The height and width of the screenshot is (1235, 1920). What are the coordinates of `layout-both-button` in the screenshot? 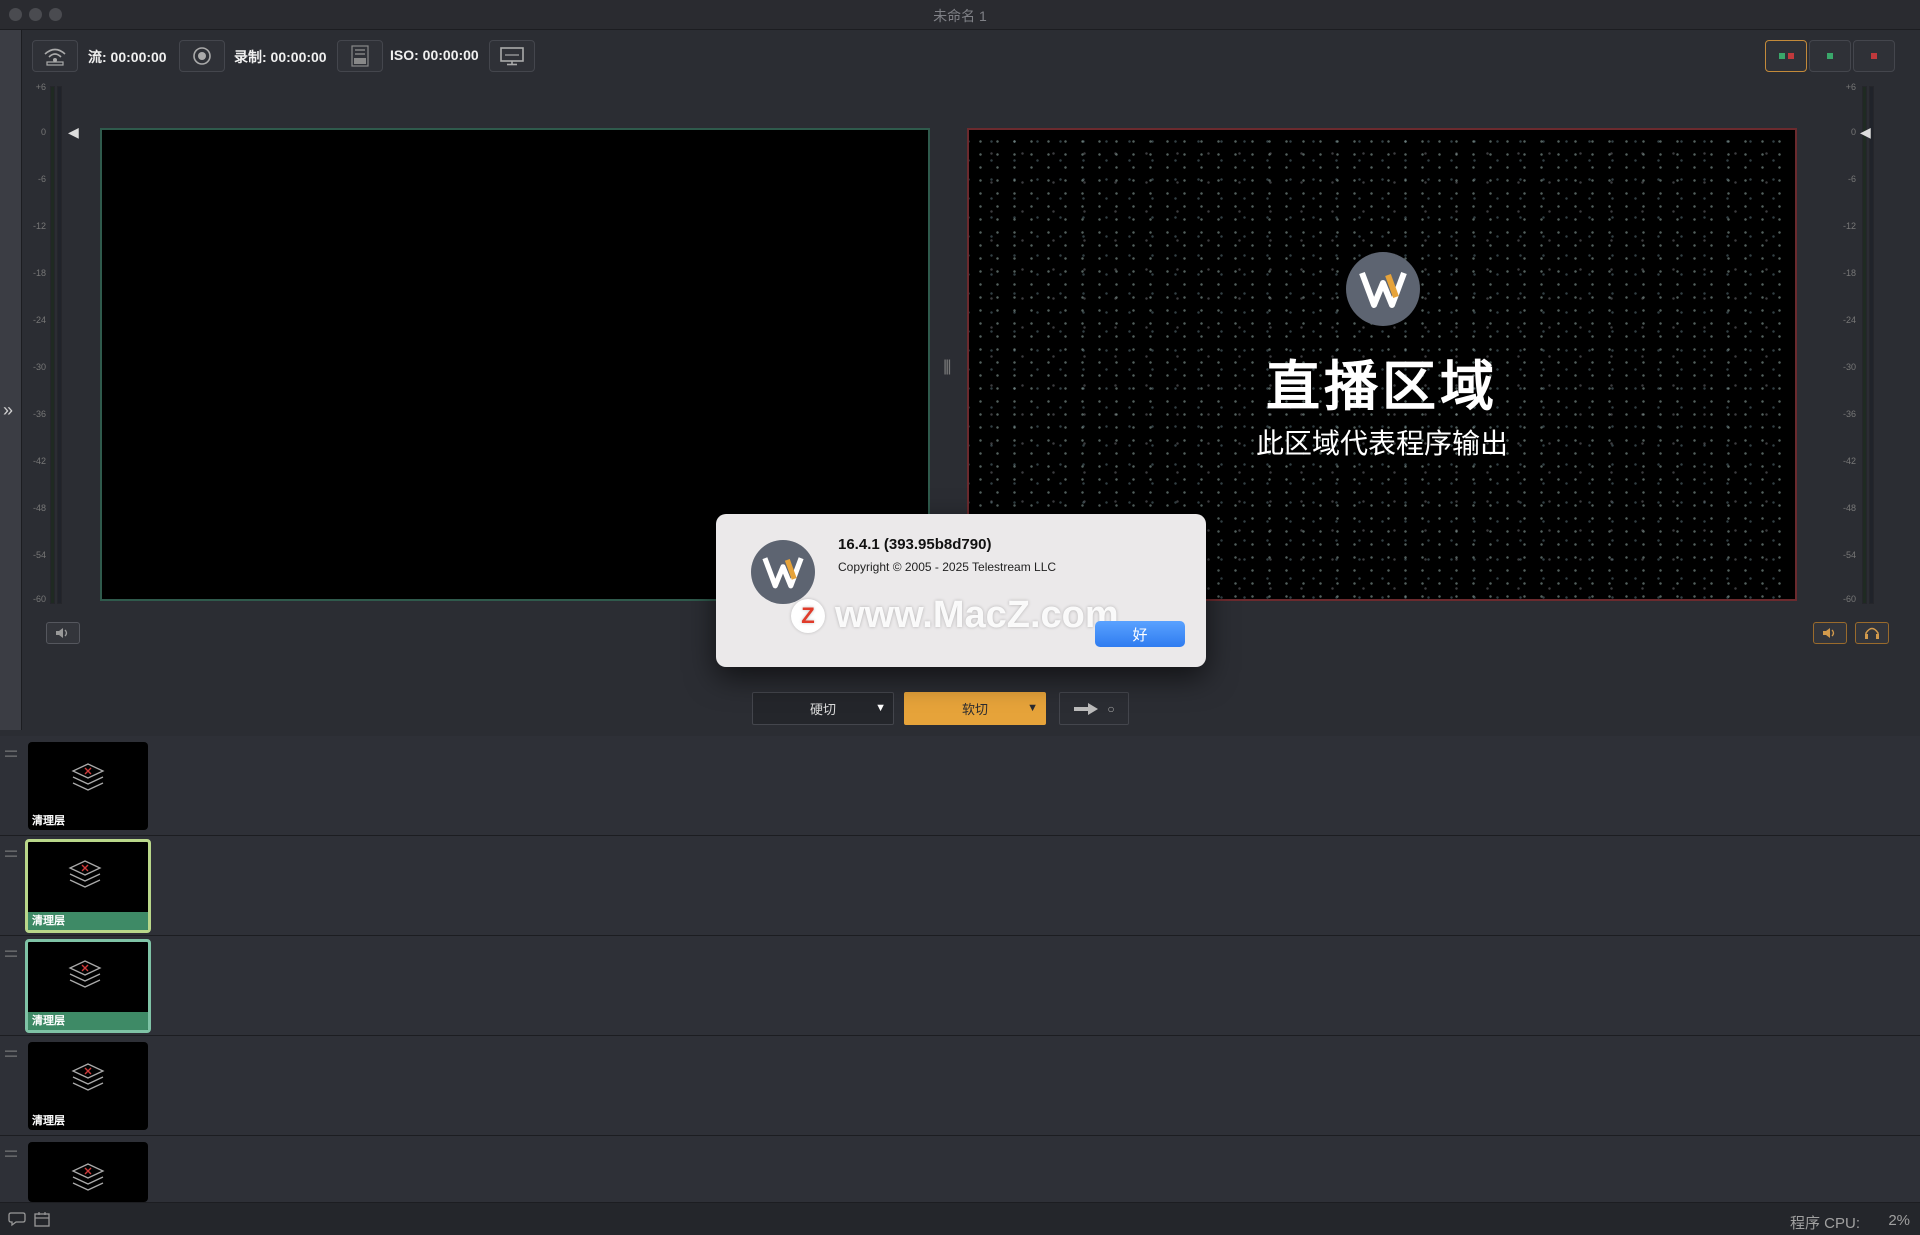 It's located at (1786, 56).